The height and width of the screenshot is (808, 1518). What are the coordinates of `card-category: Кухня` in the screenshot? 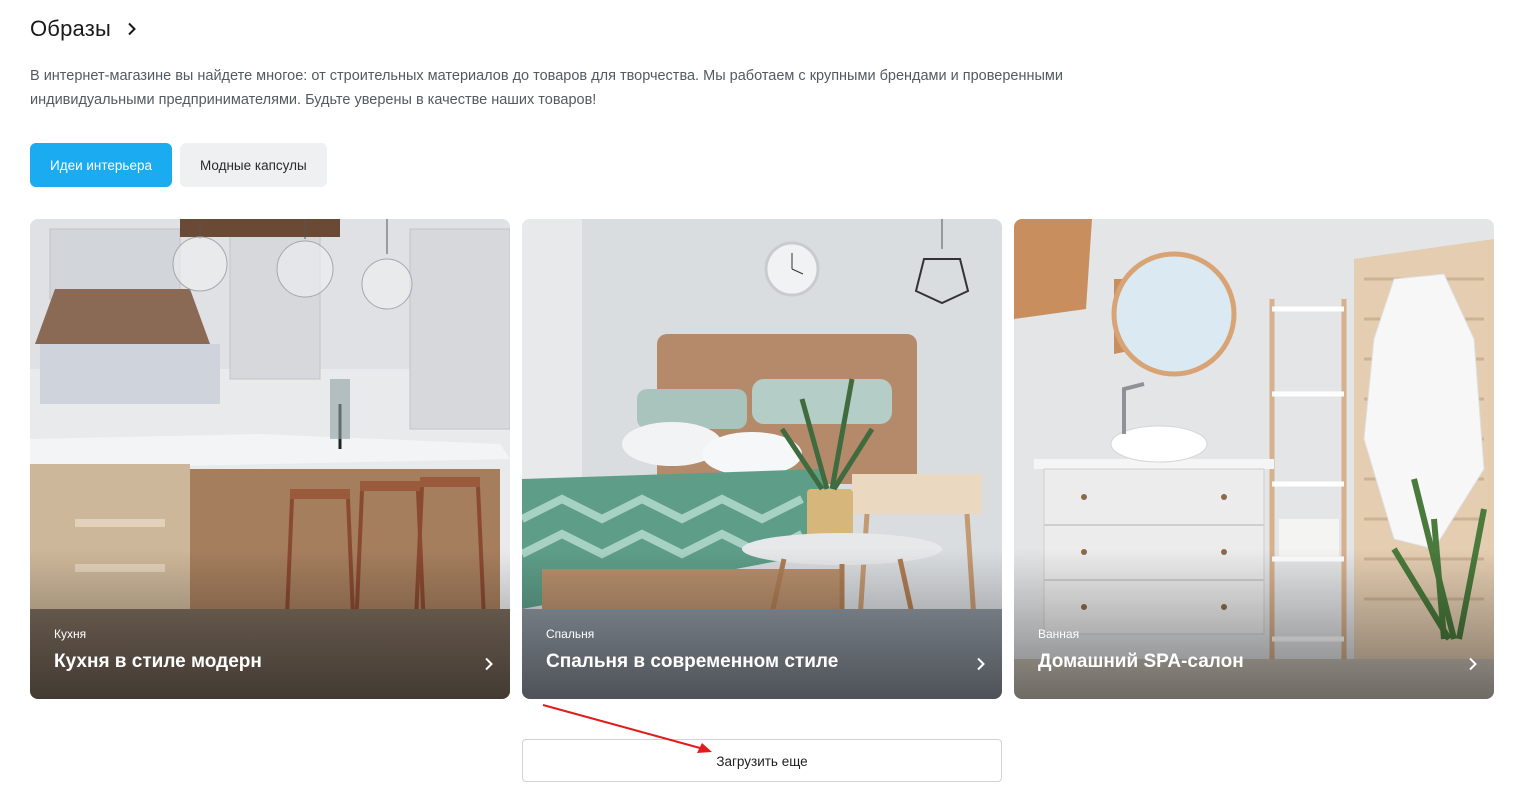 It's located at (70, 634).